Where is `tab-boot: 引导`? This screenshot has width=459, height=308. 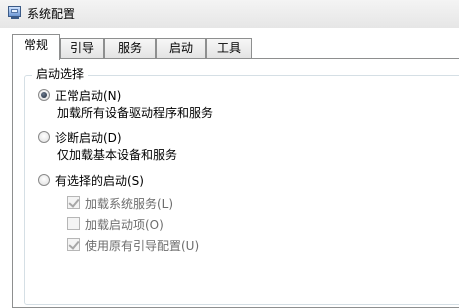 tab-boot: 引导 is located at coordinates (82, 48).